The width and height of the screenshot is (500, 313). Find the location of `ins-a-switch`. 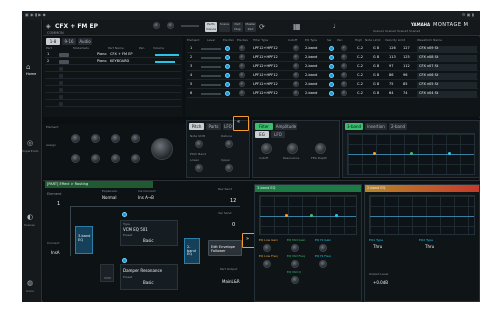

ins-a-switch is located at coordinates (124, 214).